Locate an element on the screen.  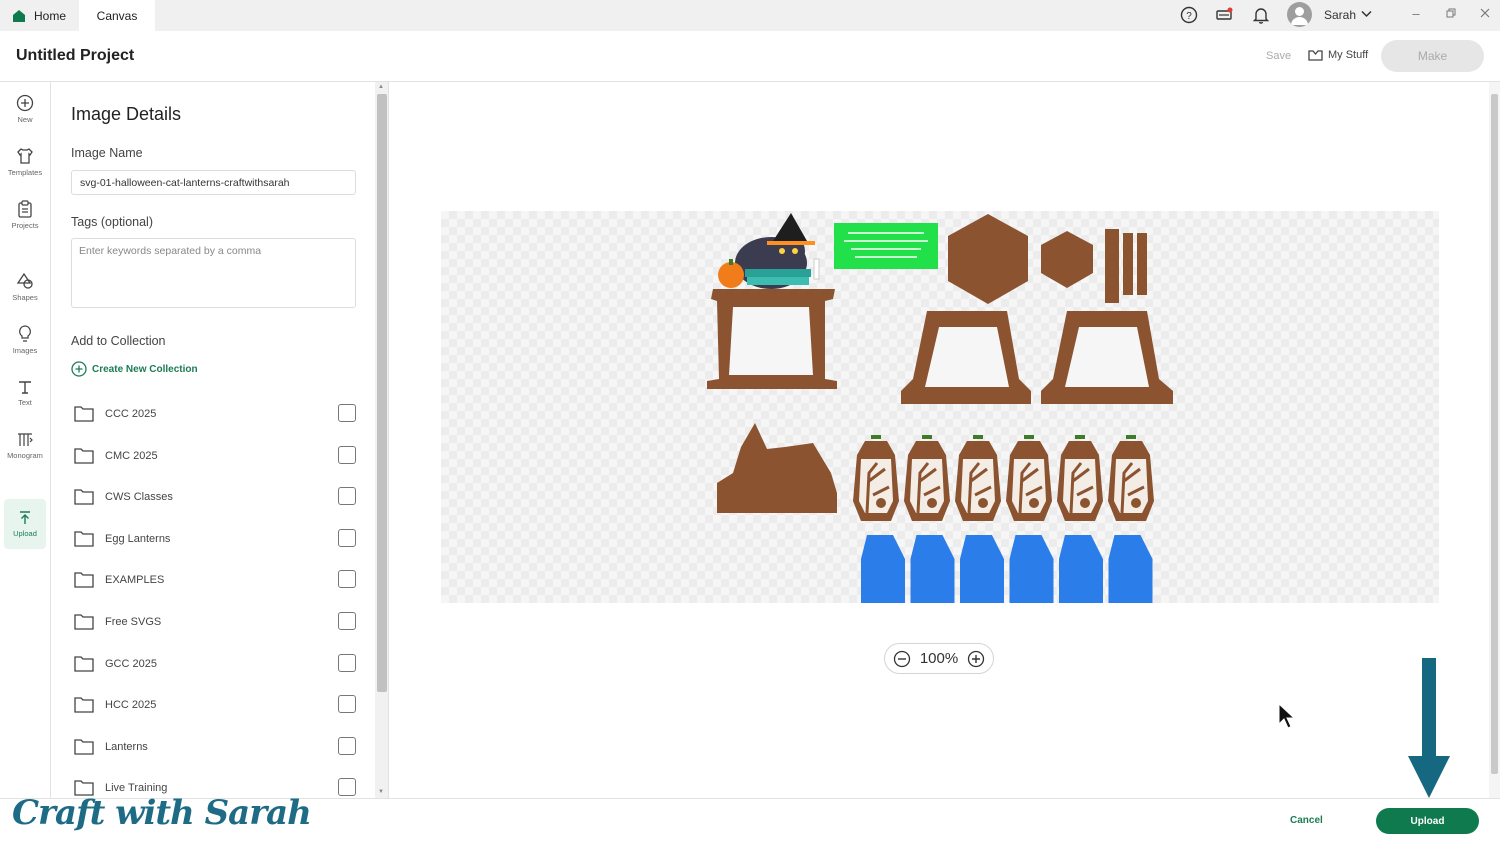
image-name-label: Image Name is located at coordinates (107, 153).